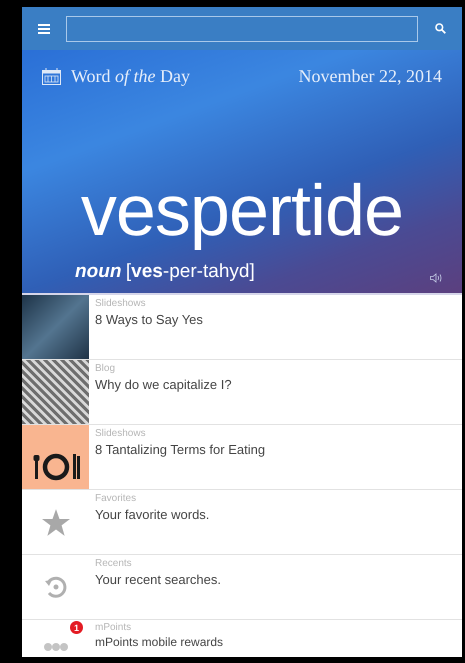 The image size is (465, 663). Describe the element at coordinates (76, 627) in the screenshot. I see `notification-badge: 1` at that location.